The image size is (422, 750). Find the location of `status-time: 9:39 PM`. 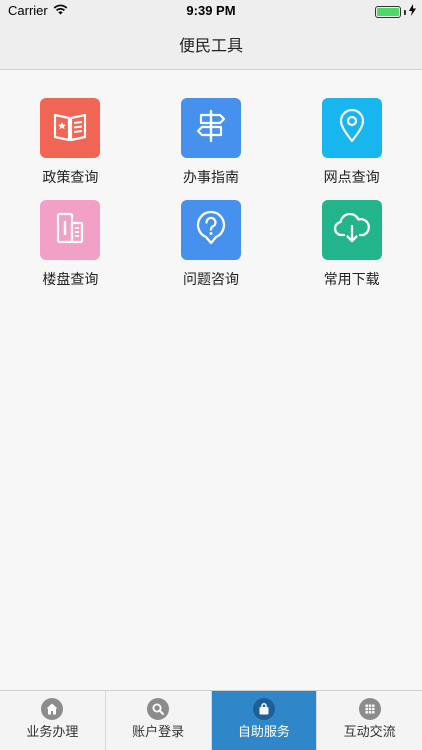

status-time: 9:39 PM is located at coordinates (211, 10).